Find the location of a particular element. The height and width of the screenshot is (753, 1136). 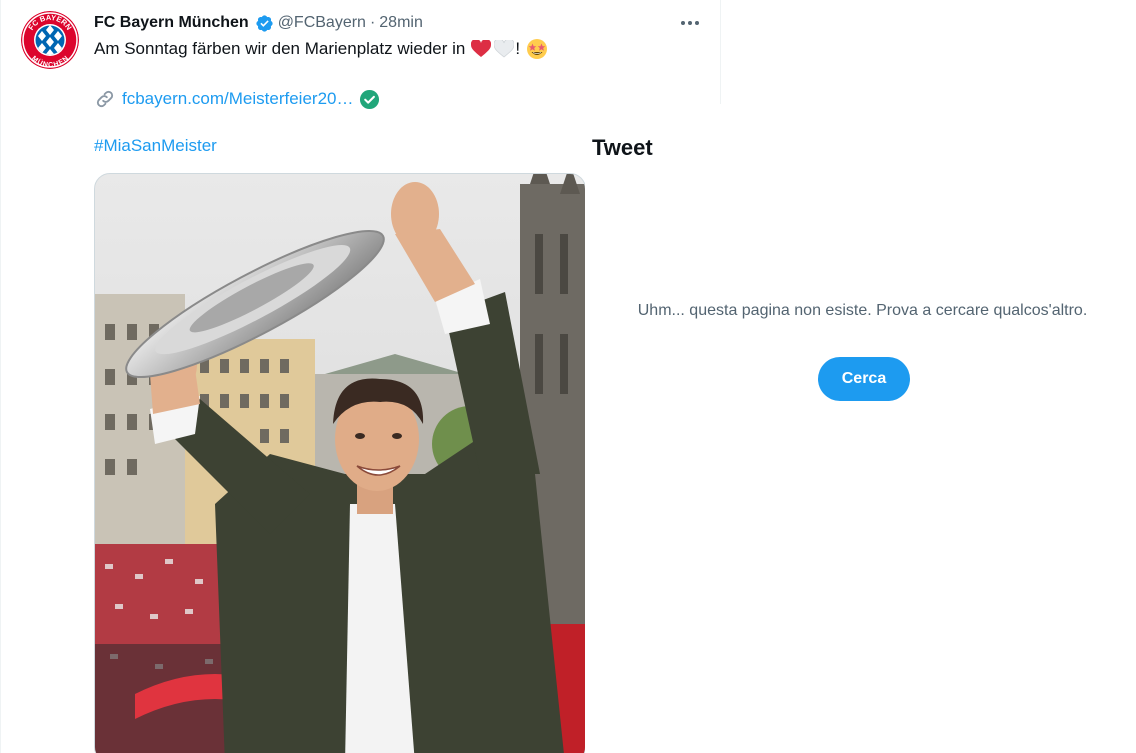

tweet-text-suffix: ! is located at coordinates (518, 48).